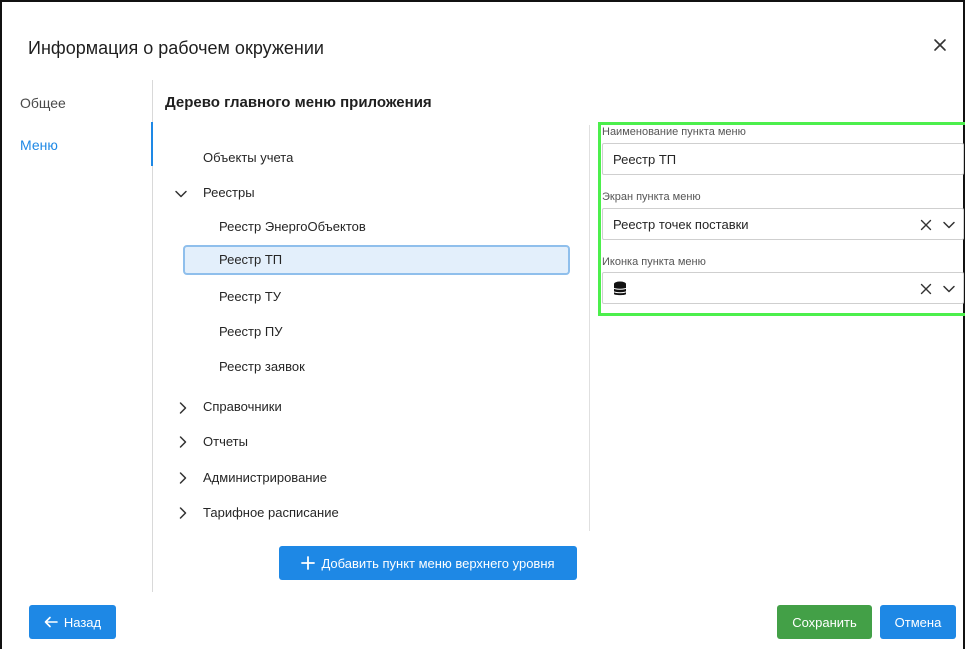 Image resolution: width=965 pixels, height=649 pixels. Describe the element at coordinates (152, 144) in the screenshot. I see `nav-active-indicator` at that location.